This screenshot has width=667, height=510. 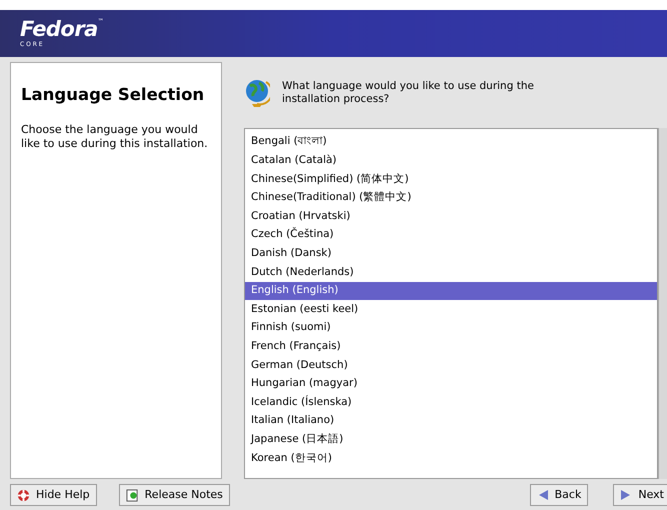 I want to click on language-item: Korean (한국어), so click(x=451, y=458).